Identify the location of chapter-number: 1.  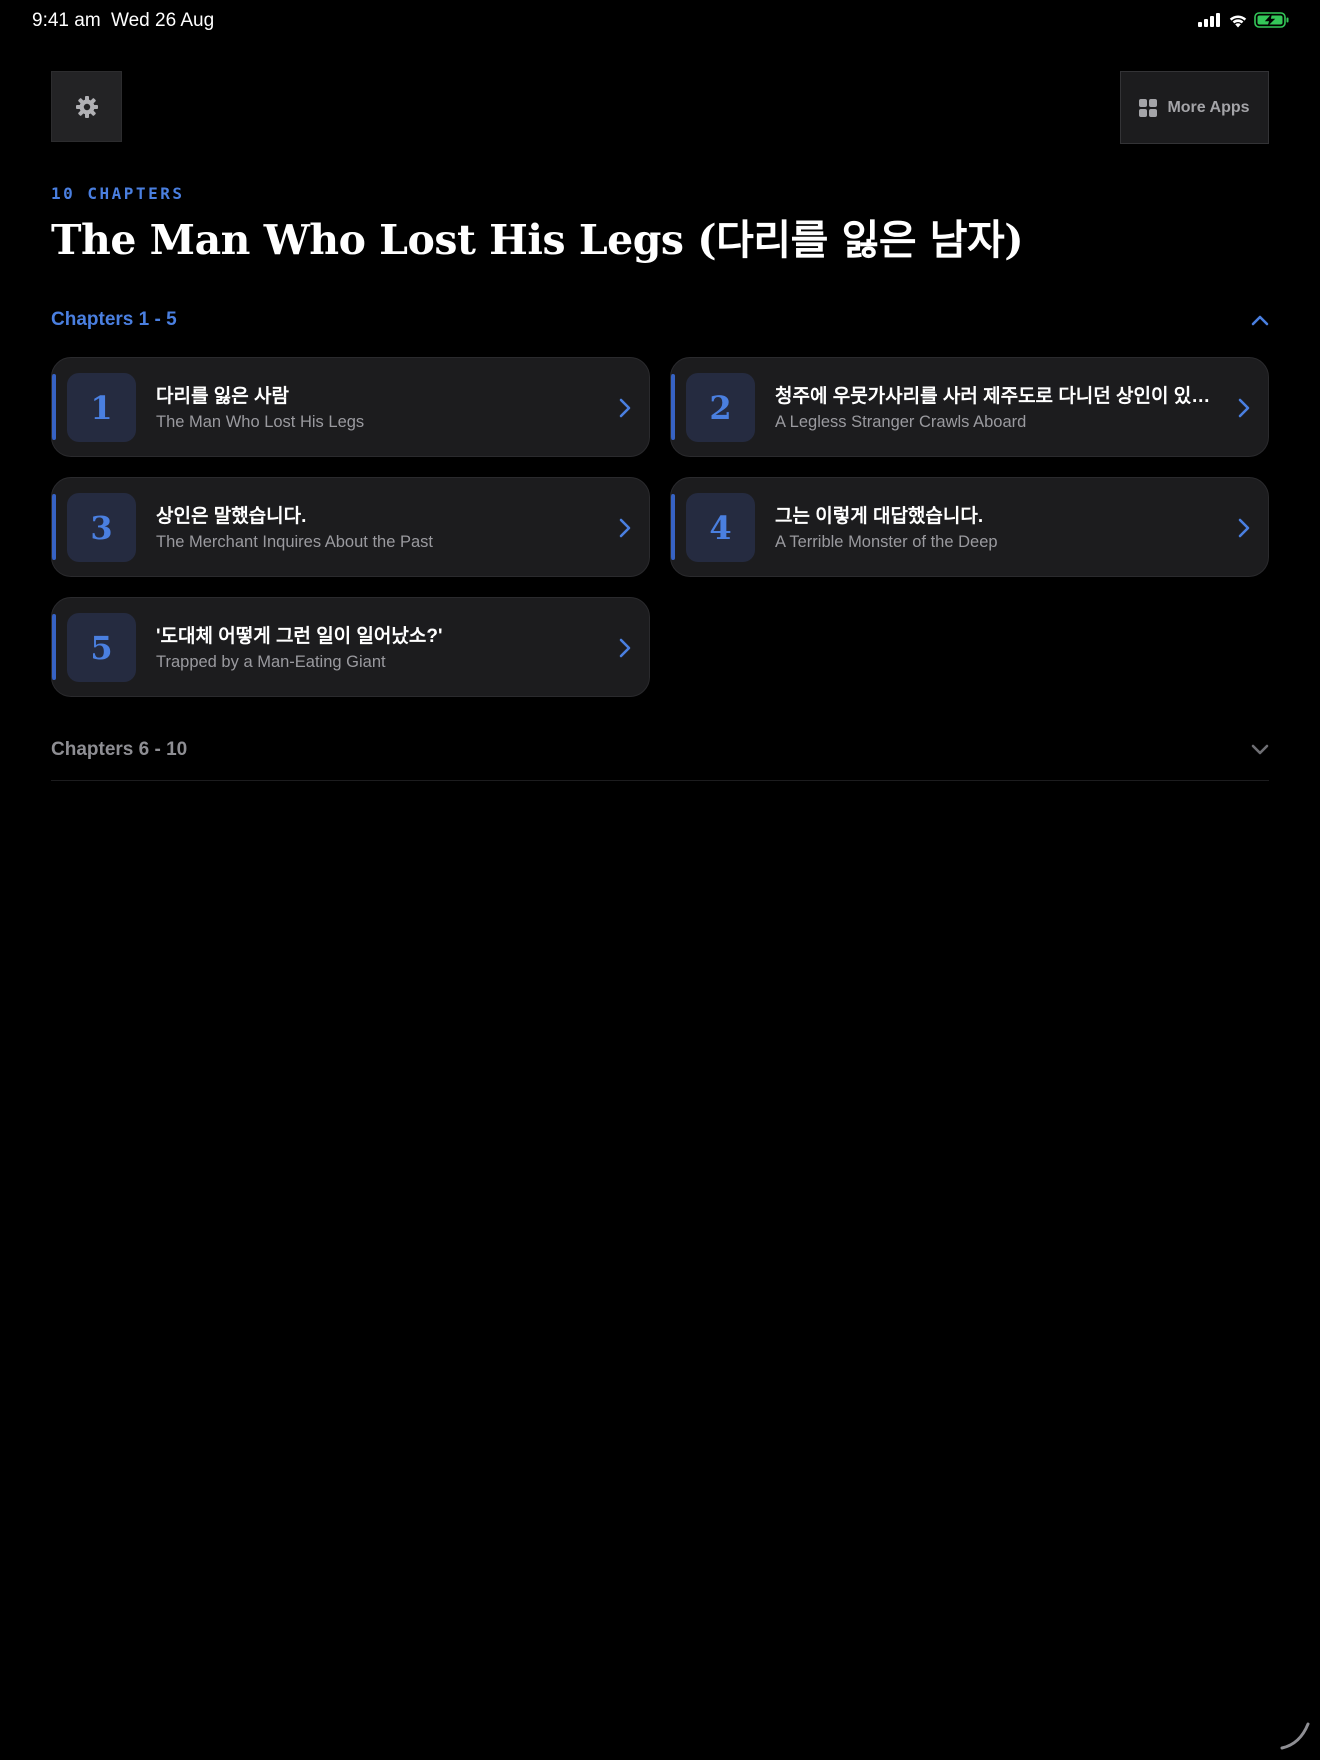
(101, 407).